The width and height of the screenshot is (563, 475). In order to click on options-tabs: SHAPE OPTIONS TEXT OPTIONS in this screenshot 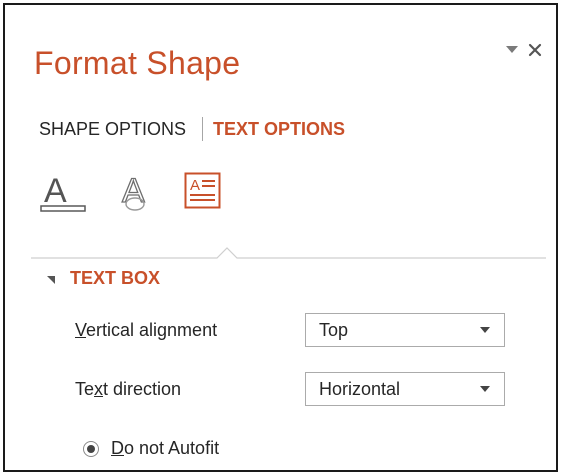, I will do `click(192, 129)`.